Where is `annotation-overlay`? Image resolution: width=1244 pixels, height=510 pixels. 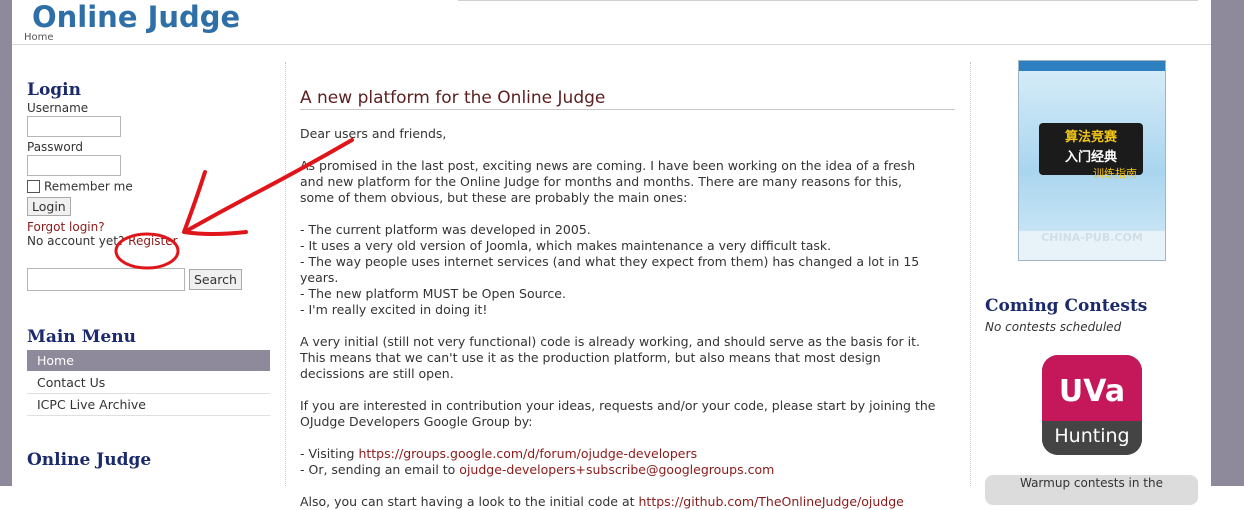 annotation-overlay is located at coordinates (234, 204).